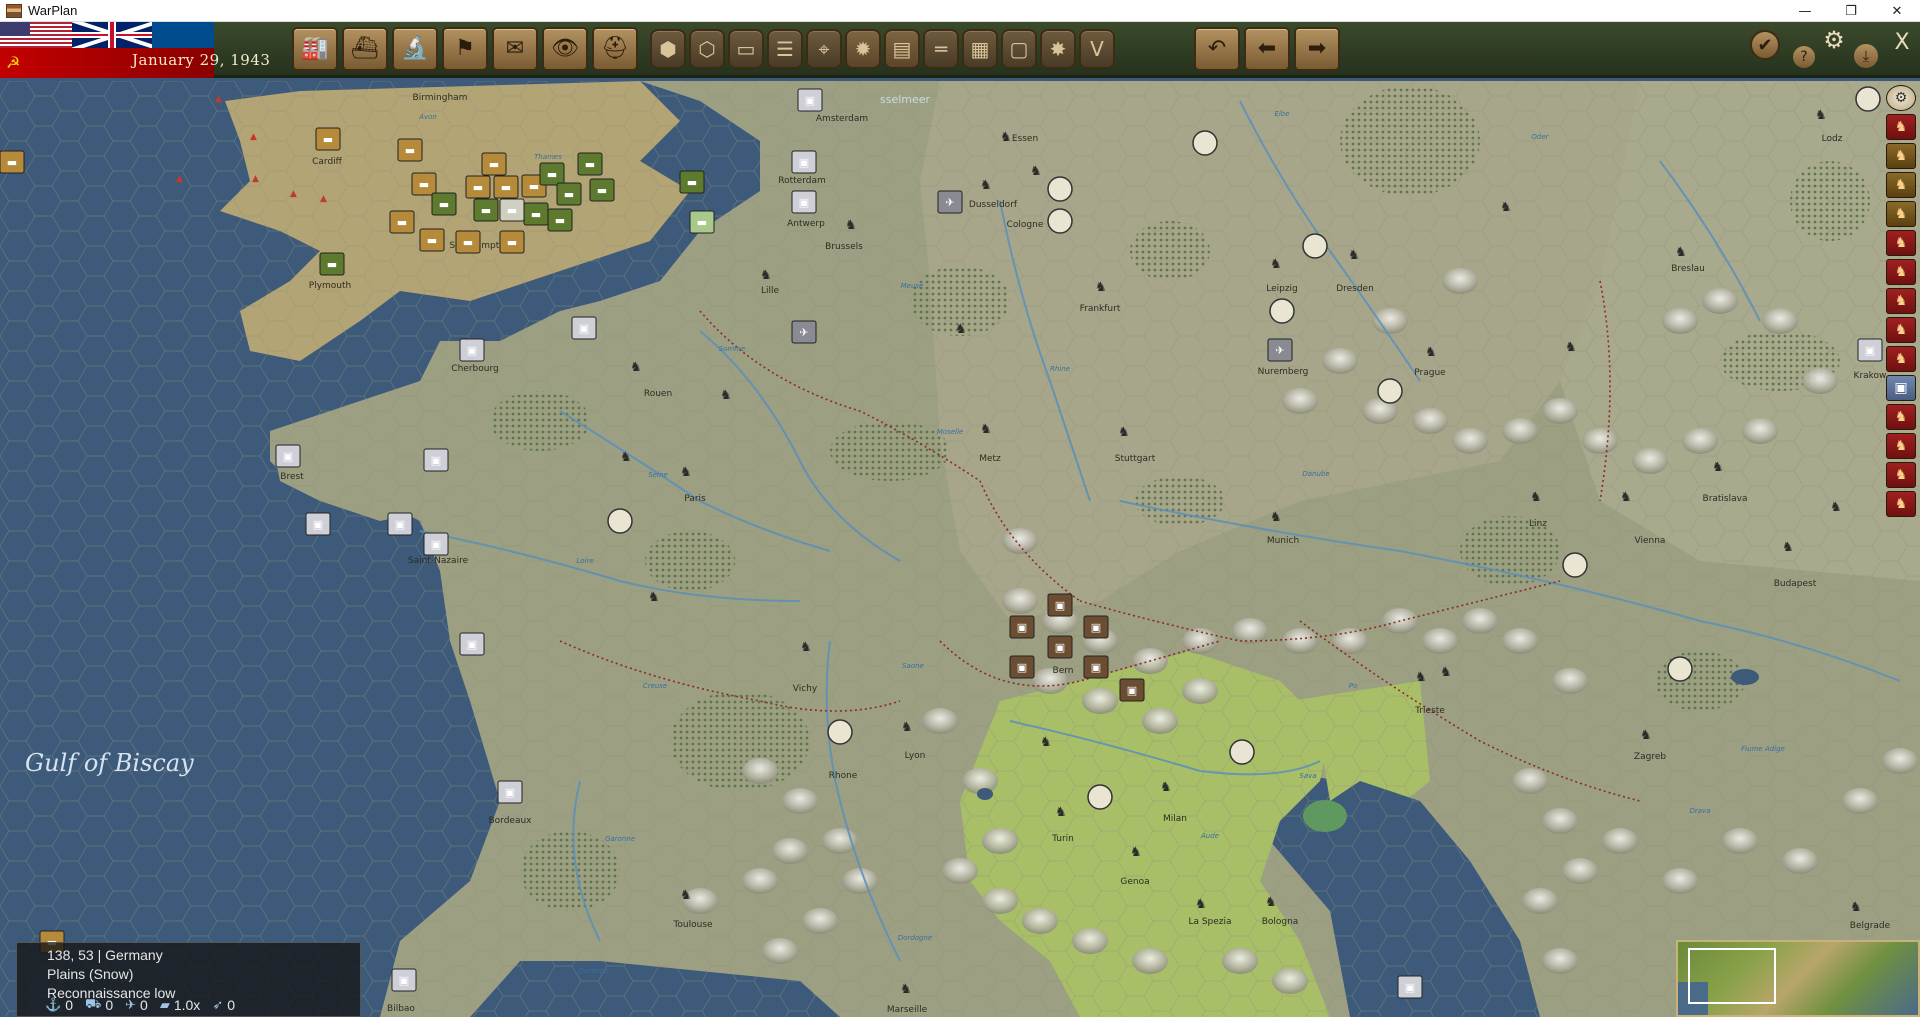  I want to click on settings-button: ⚙, so click(1834, 40).